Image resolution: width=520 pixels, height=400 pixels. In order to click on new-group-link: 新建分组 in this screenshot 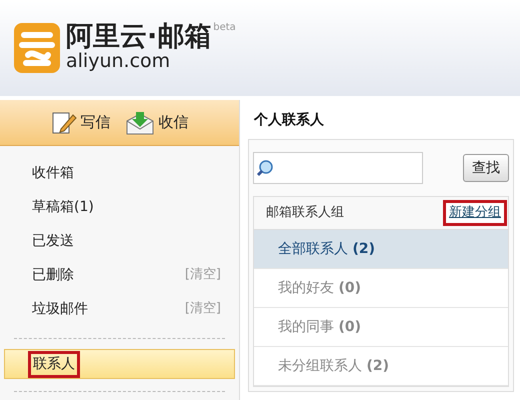, I will do `click(475, 213)`.